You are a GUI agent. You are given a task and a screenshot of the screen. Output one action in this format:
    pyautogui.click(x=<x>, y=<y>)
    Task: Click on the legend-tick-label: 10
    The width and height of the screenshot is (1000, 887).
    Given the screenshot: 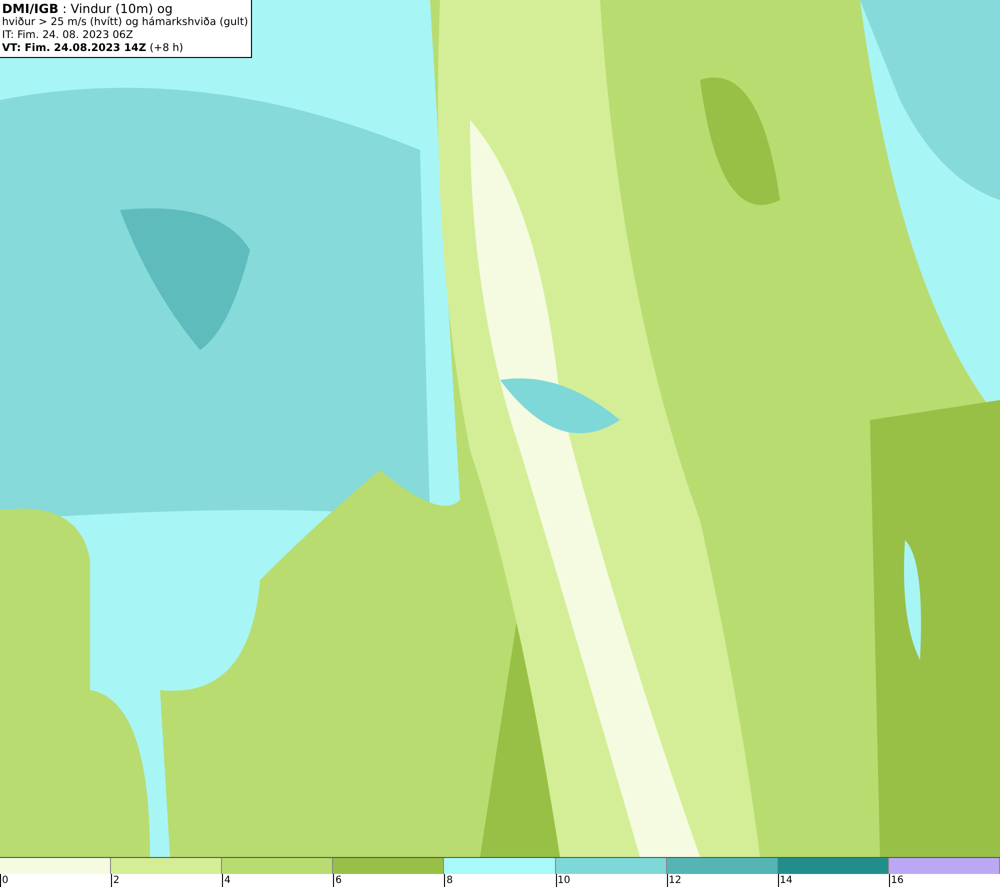 What is the action you would take?
    pyautogui.click(x=563, y=880)
    